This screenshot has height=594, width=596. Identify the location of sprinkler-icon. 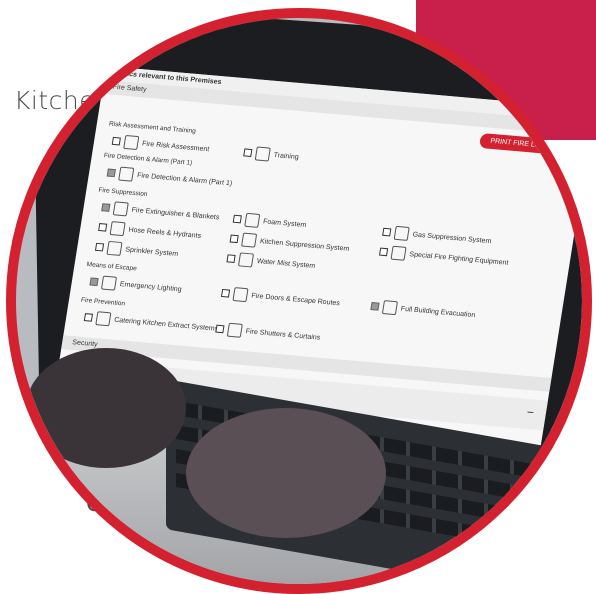
(114, 248).